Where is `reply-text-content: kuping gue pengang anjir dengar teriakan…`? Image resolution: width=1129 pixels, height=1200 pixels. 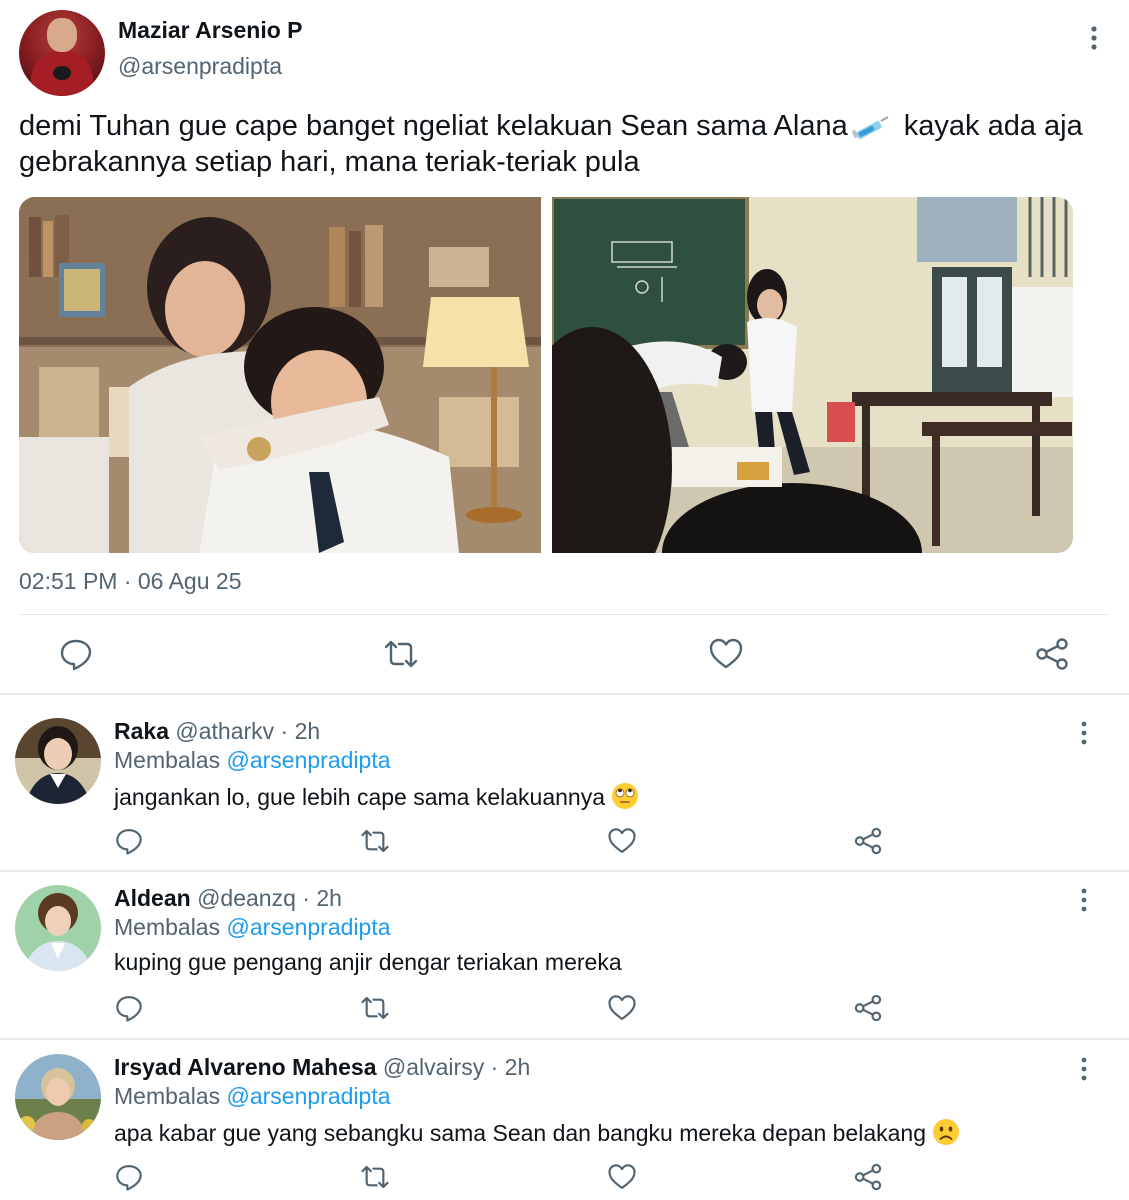
reply-text-content: kuping gue pengang anjir dengar teriakan… is located at coordinates (368, 962).